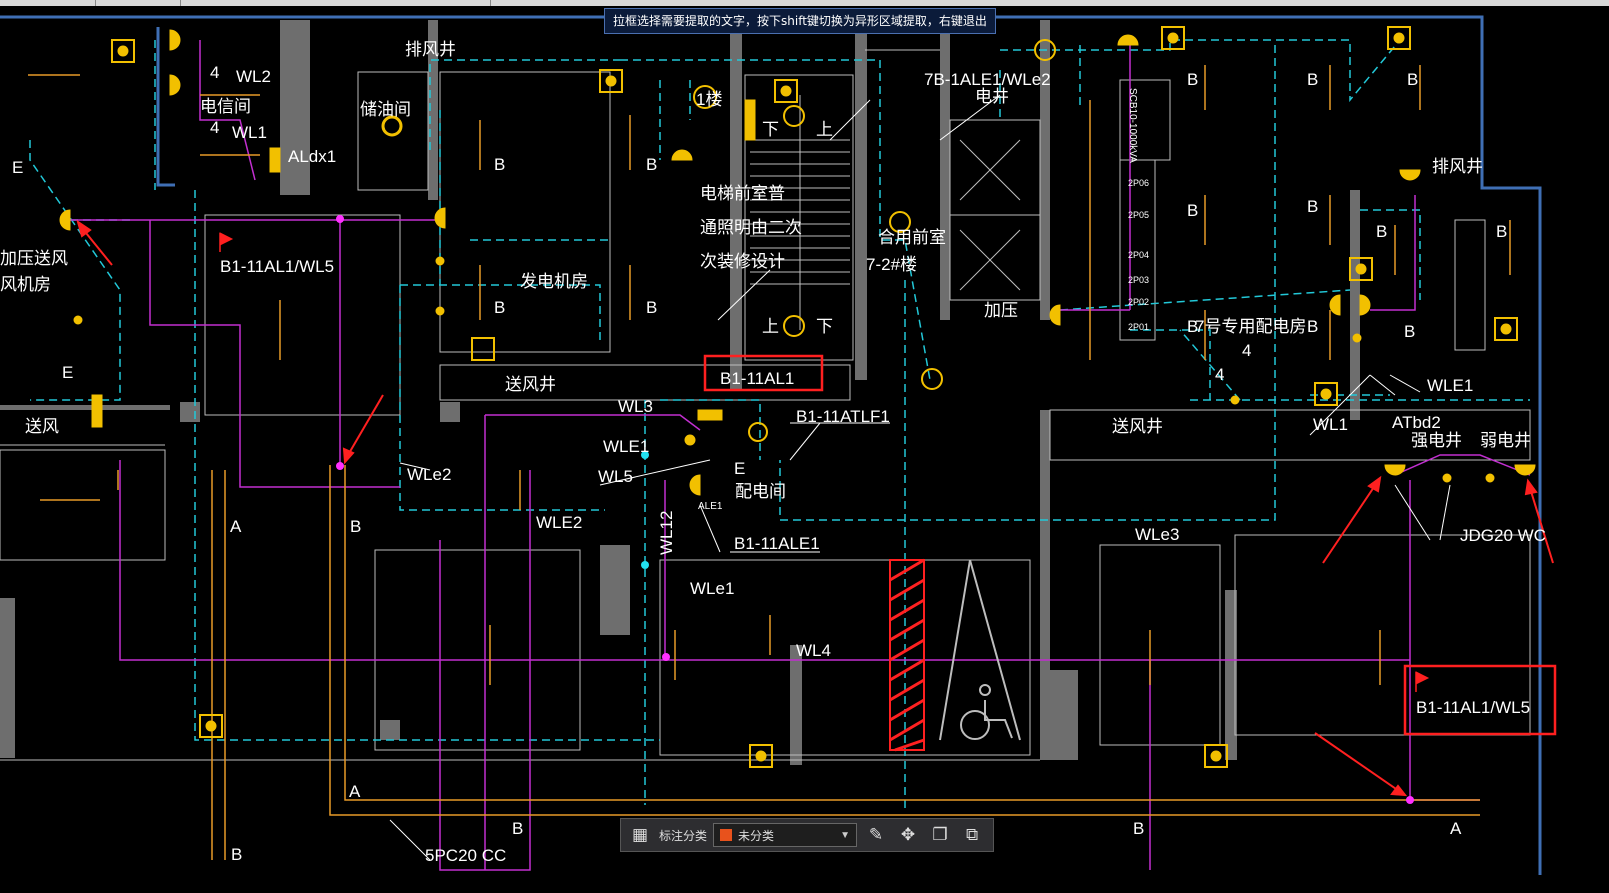 This screenshot has height=893, width=1609. I want to click on label-b-r10: B, so click(1409, 331).